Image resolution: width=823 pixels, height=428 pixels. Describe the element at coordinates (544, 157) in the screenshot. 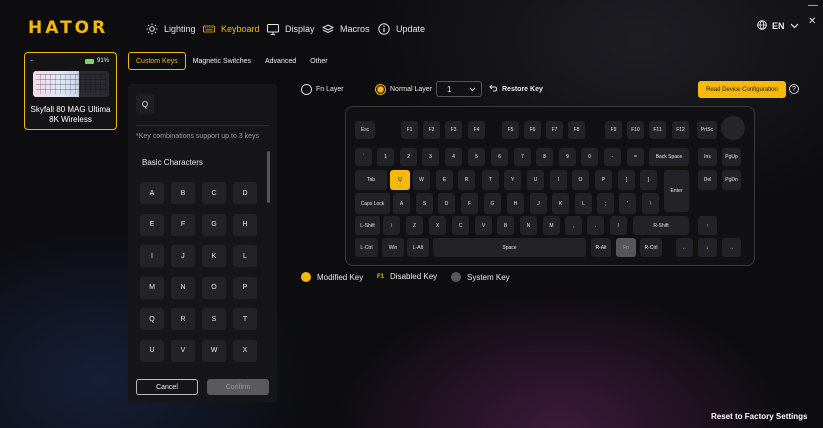

I see `key-8: 8` at that location.